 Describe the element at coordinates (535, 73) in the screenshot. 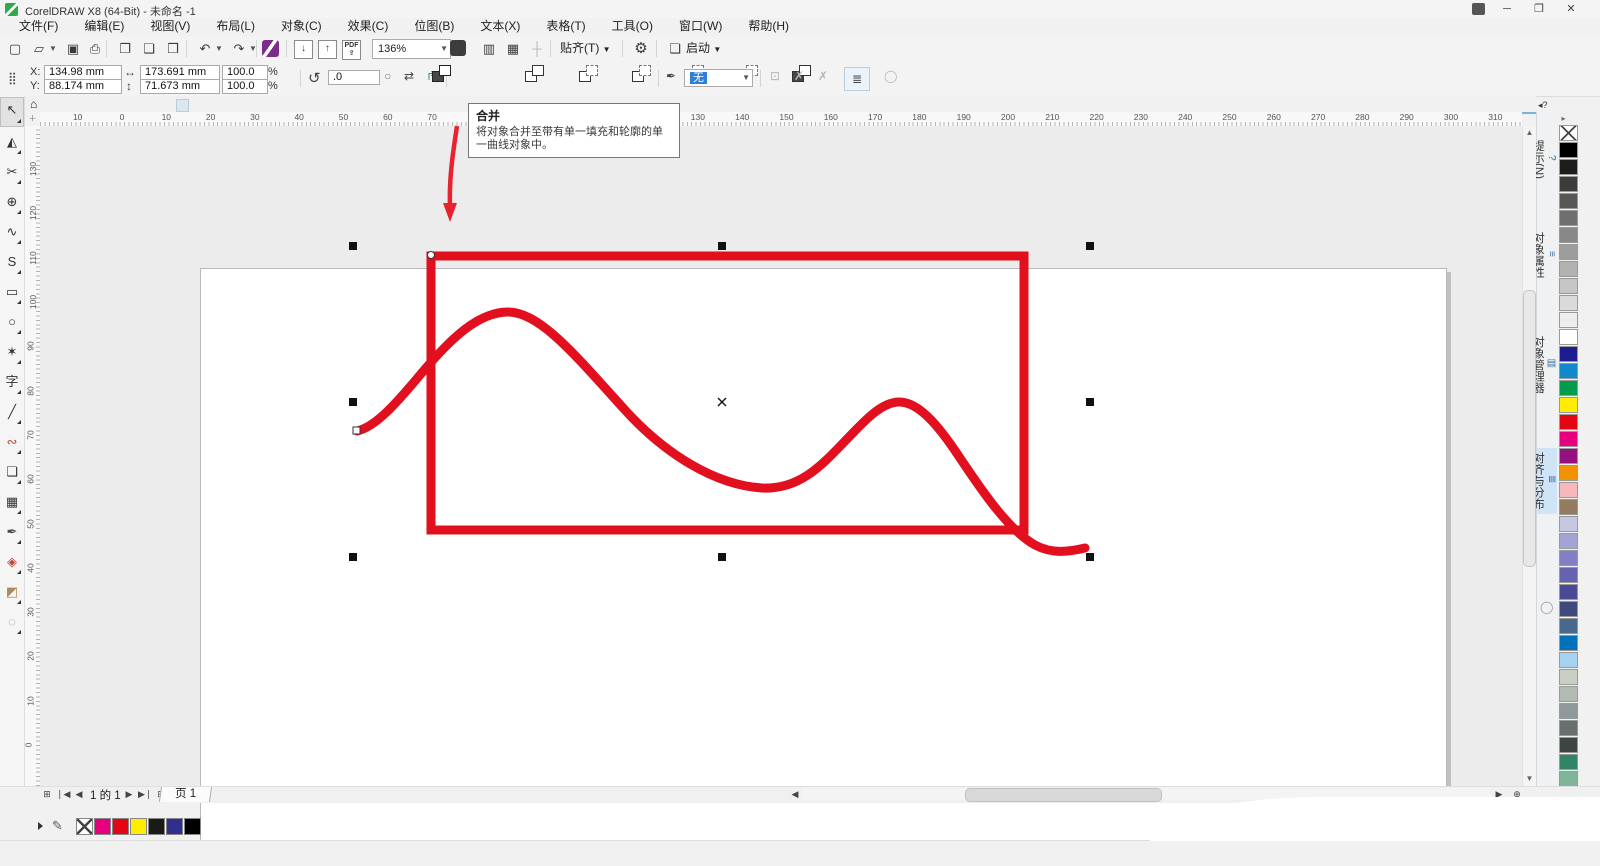

I see `trim-button` at that location.